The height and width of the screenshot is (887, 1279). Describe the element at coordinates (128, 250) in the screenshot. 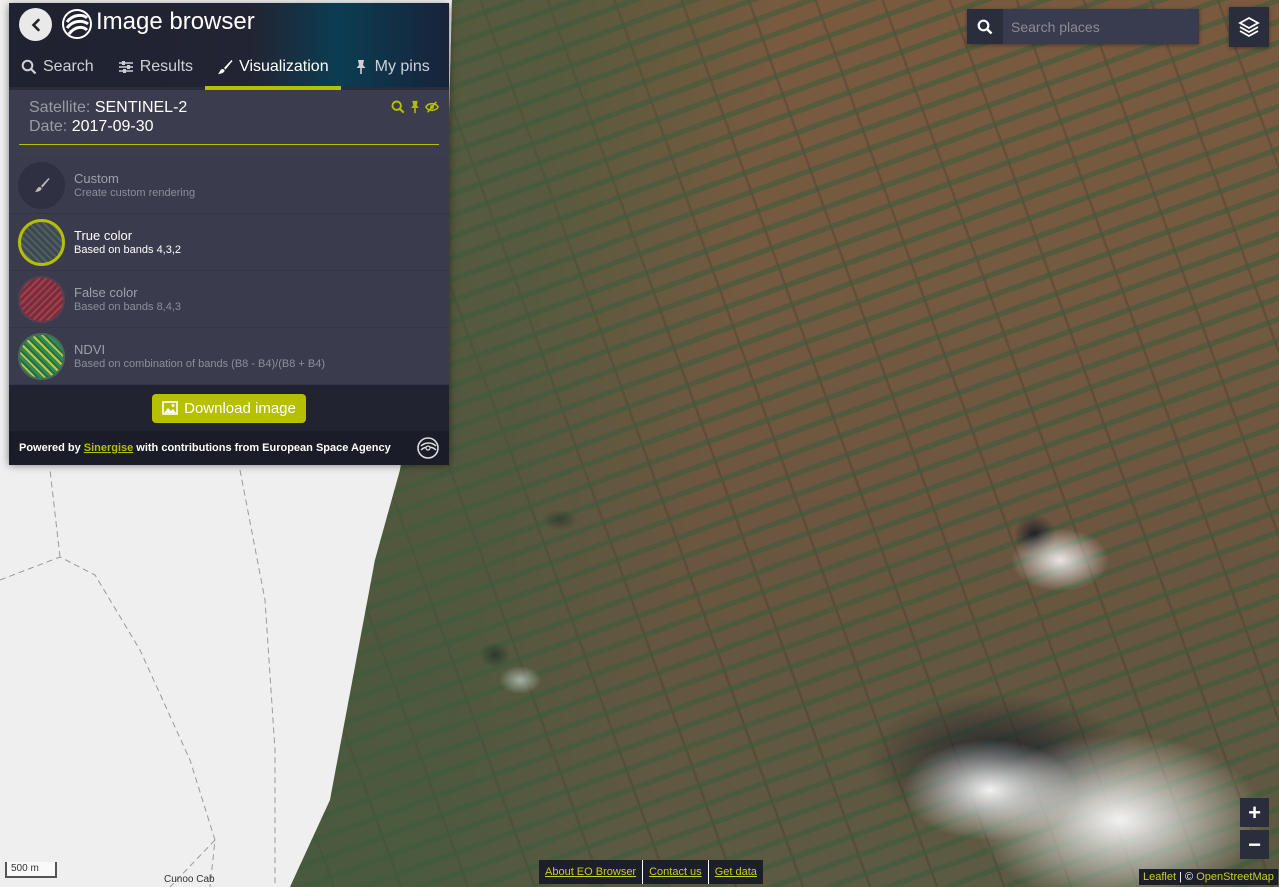

I see `layer-description: Based on bands 4,3,2` at that location.